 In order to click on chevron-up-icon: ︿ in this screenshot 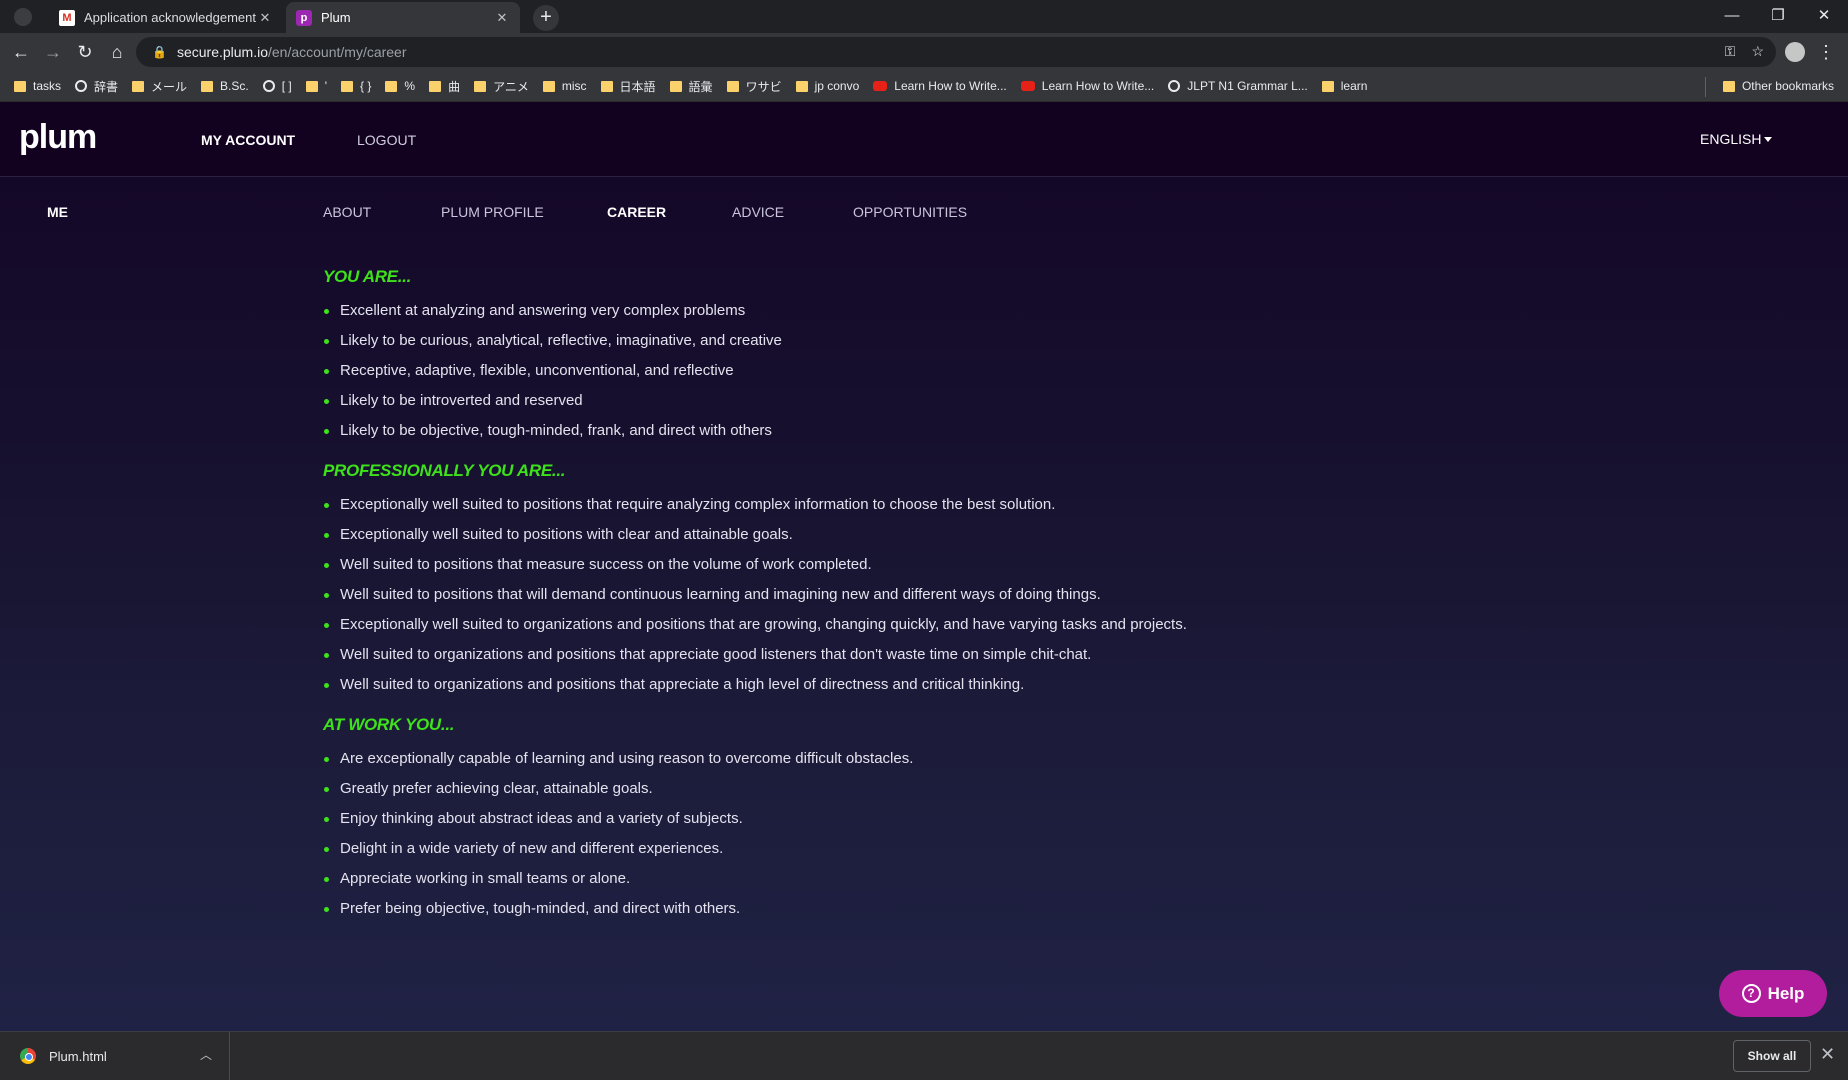, I will do `click(206, 1054)`.